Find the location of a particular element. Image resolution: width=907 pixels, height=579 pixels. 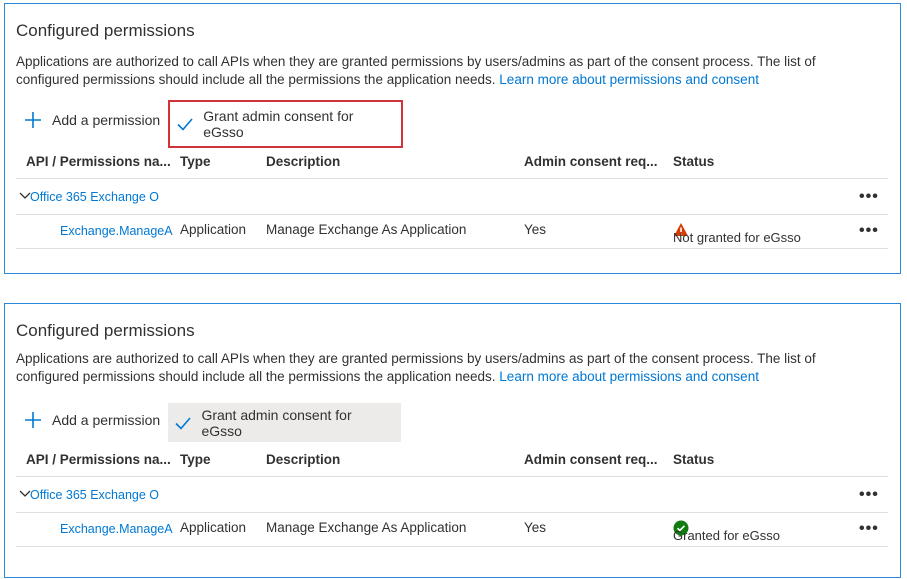

status-cell: Granted for eGsso is located at coordinates (726, 531).